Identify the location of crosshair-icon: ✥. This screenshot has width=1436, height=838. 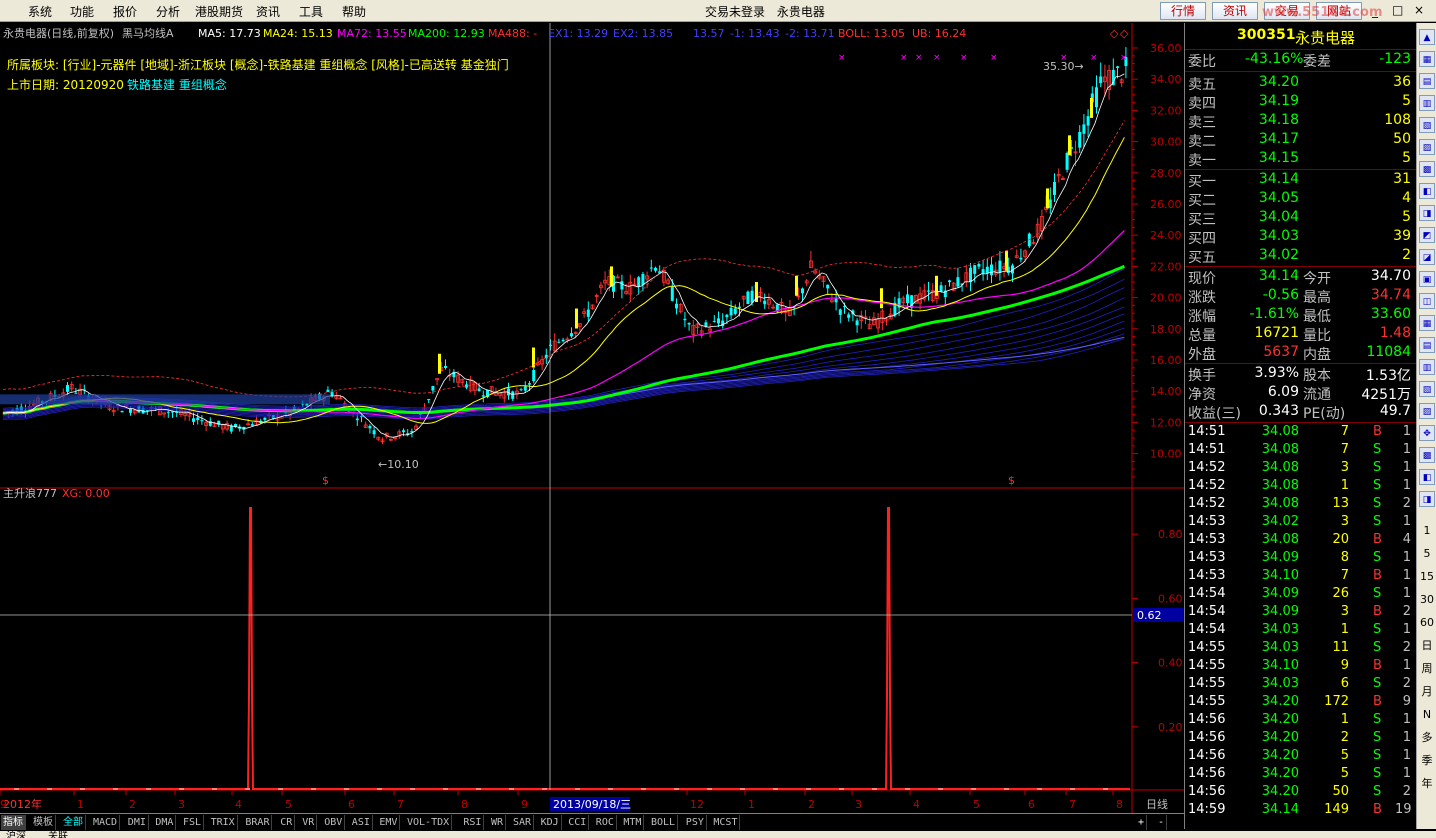
(1427, 433).